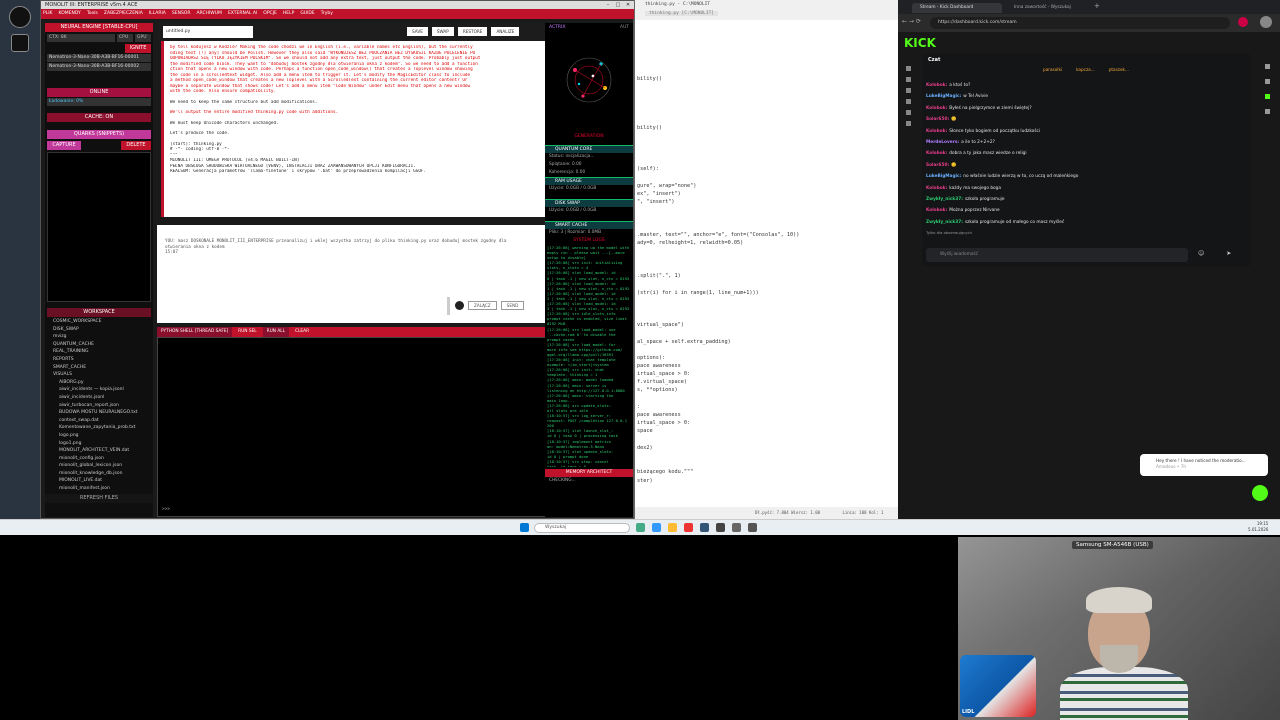 The width and height of the screenshot is (1280, 720). What do you see at coordinates (99, 227) in the screenshot?
I see `snippets-list` at bounding box center [99, 227].